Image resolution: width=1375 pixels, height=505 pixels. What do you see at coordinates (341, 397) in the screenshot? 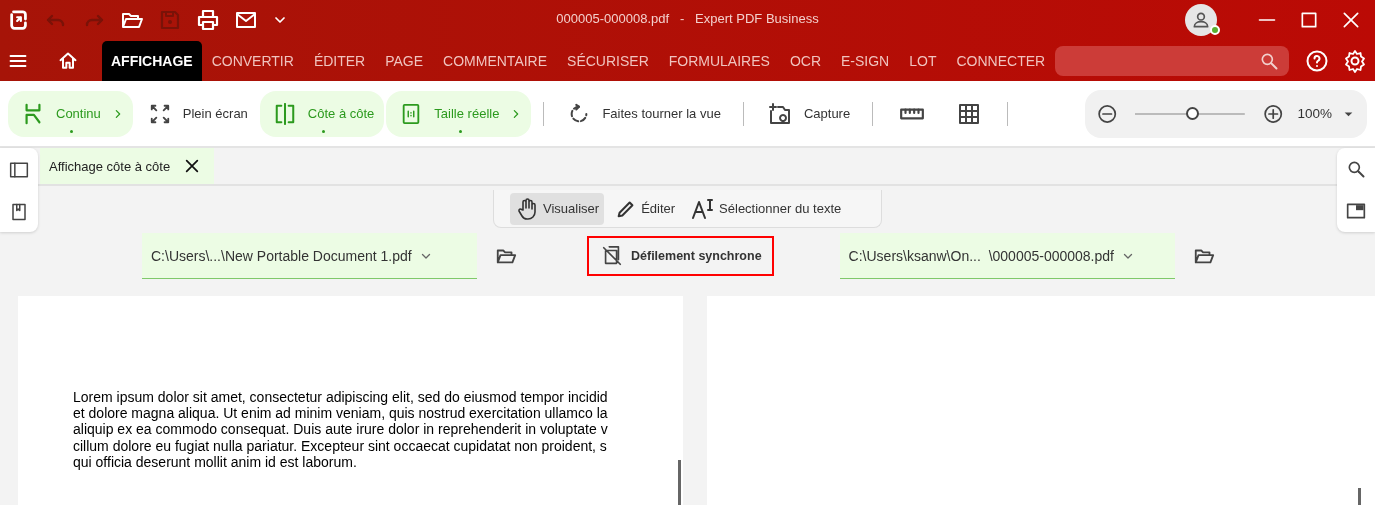
I see `document-text: Lorem ipsum dolor sit amet, consectetur adipiscing elit, sed do eiusmod tempor incidid` at bounding box center [341, 397].